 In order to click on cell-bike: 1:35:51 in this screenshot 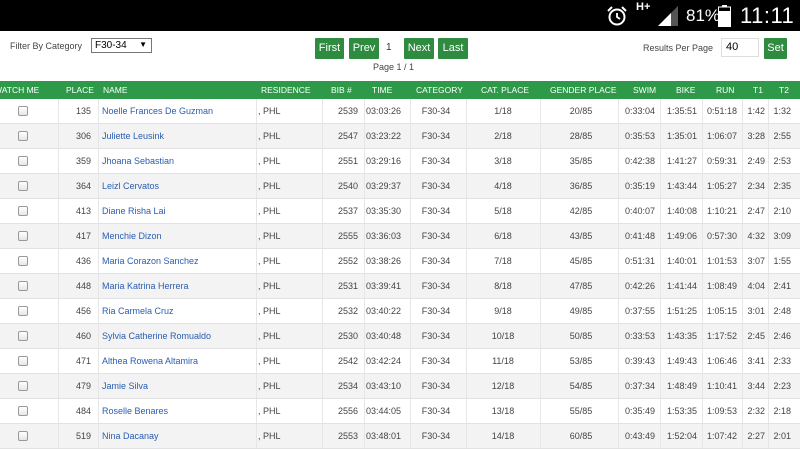, I will do `click(681, 111)`.